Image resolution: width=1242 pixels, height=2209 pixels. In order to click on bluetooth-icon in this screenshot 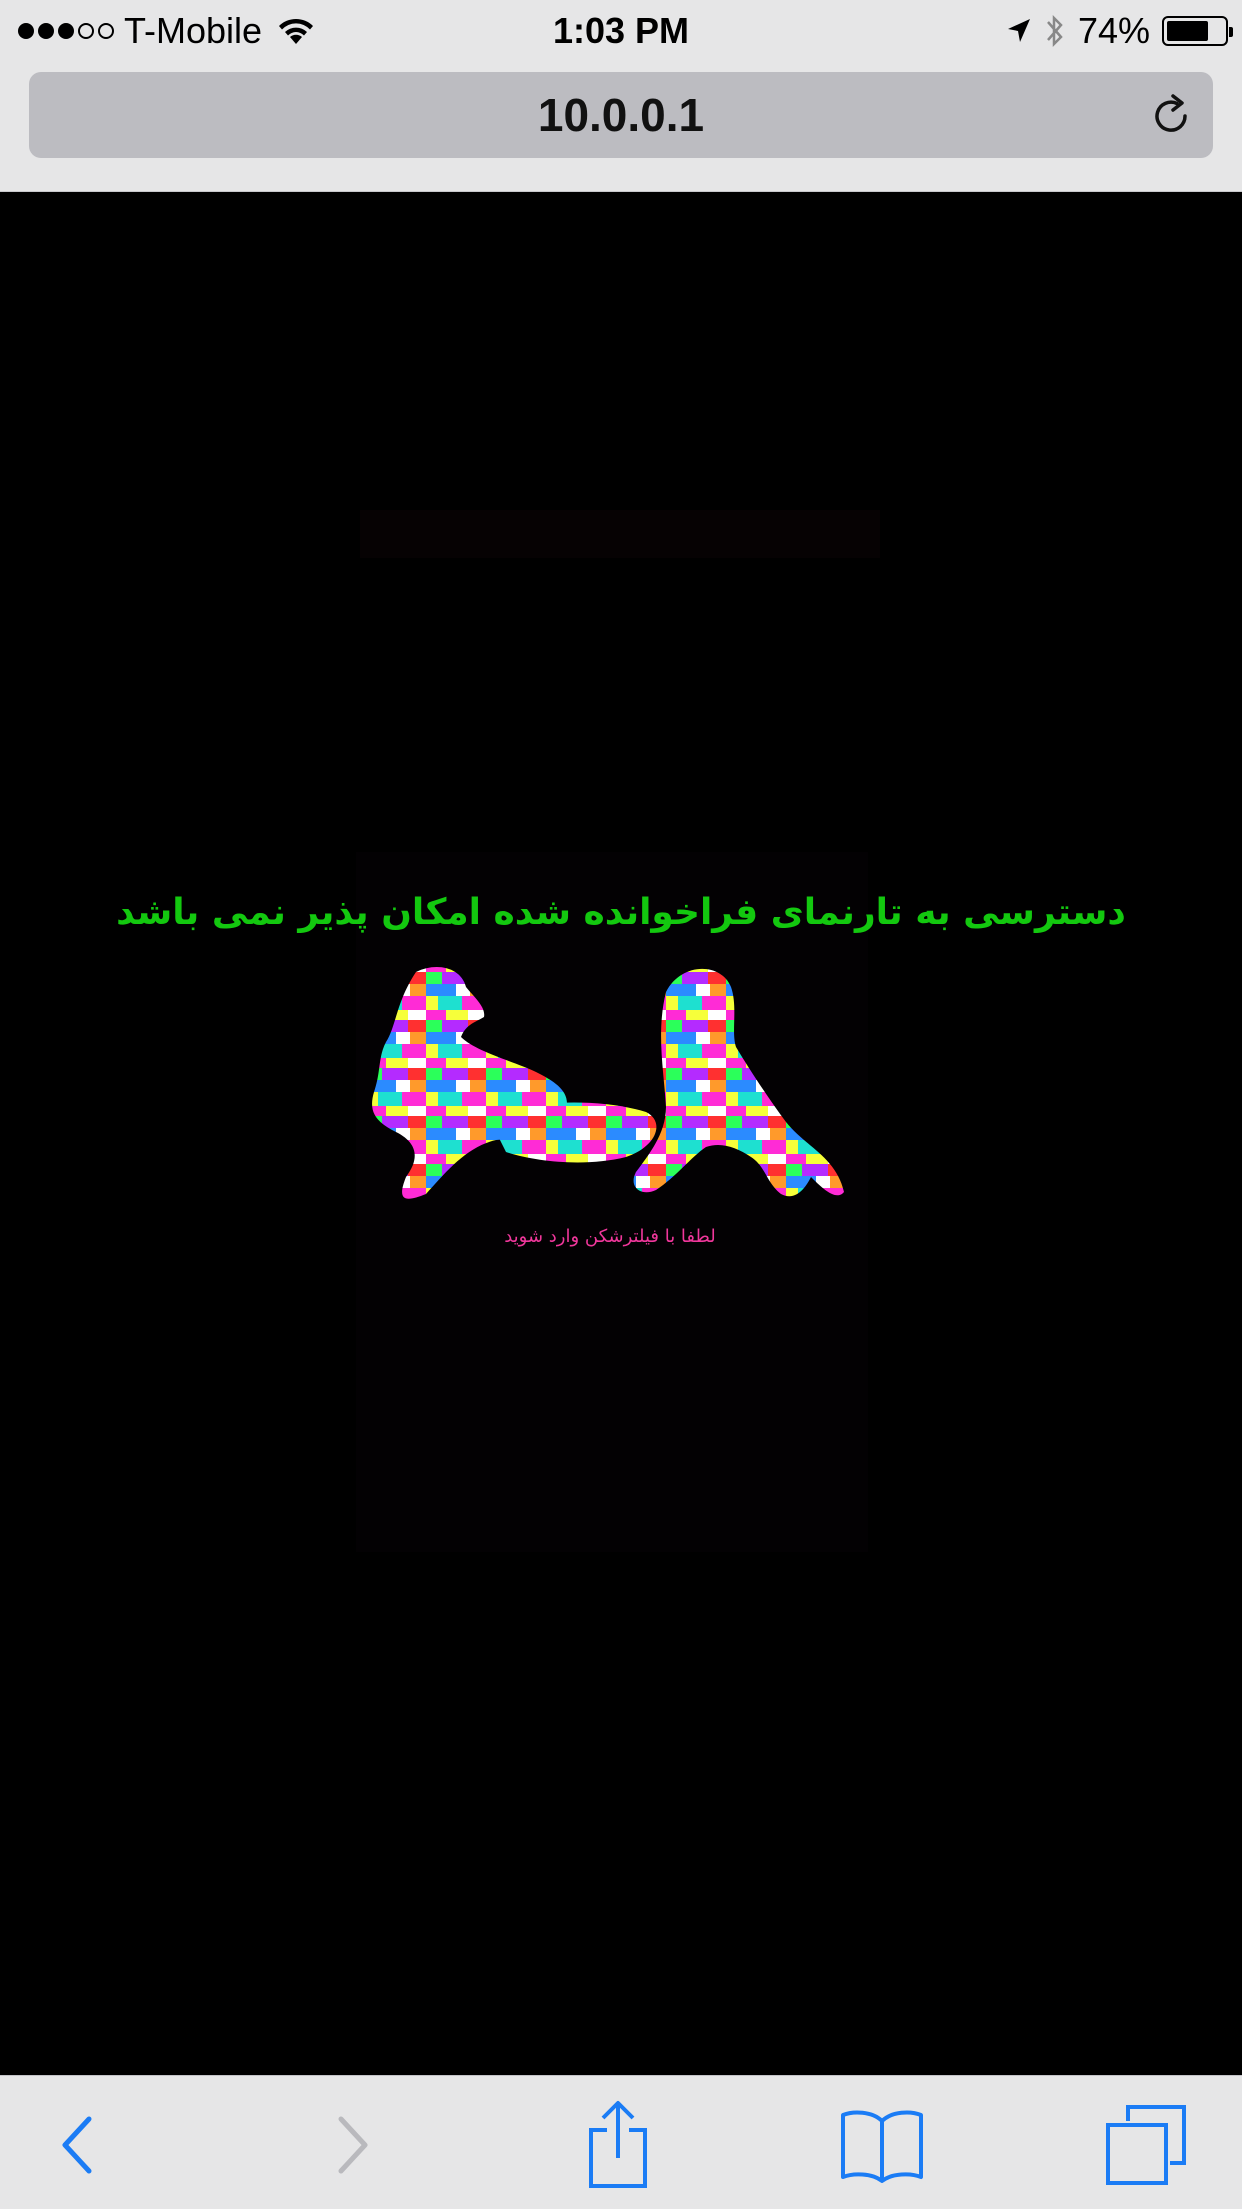, I will do `click(1054, 31)`.